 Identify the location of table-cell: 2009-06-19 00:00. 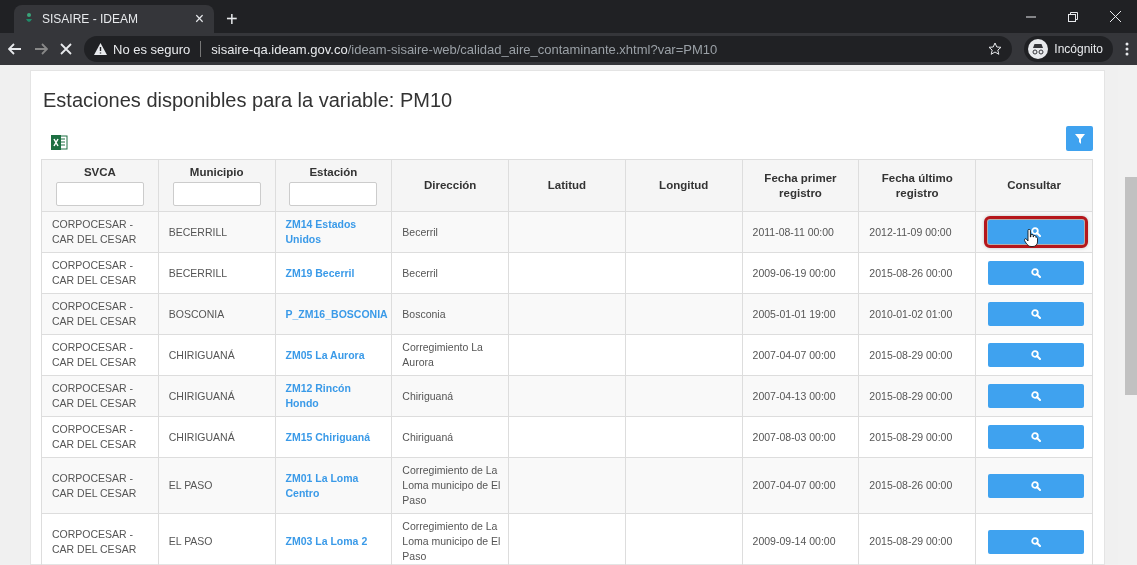
(800, 273).